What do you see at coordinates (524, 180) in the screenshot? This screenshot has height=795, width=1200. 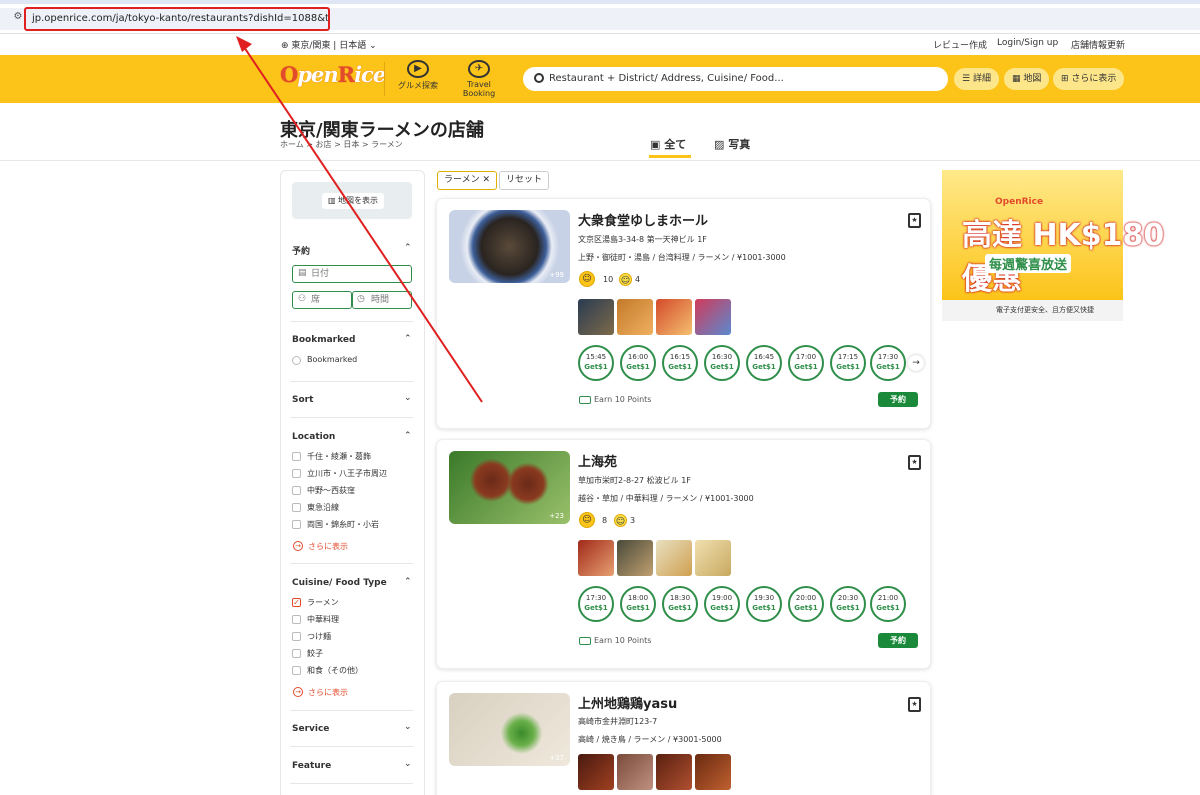 I see `reset-filters-button: リセット` at bounding box center [524, 180].